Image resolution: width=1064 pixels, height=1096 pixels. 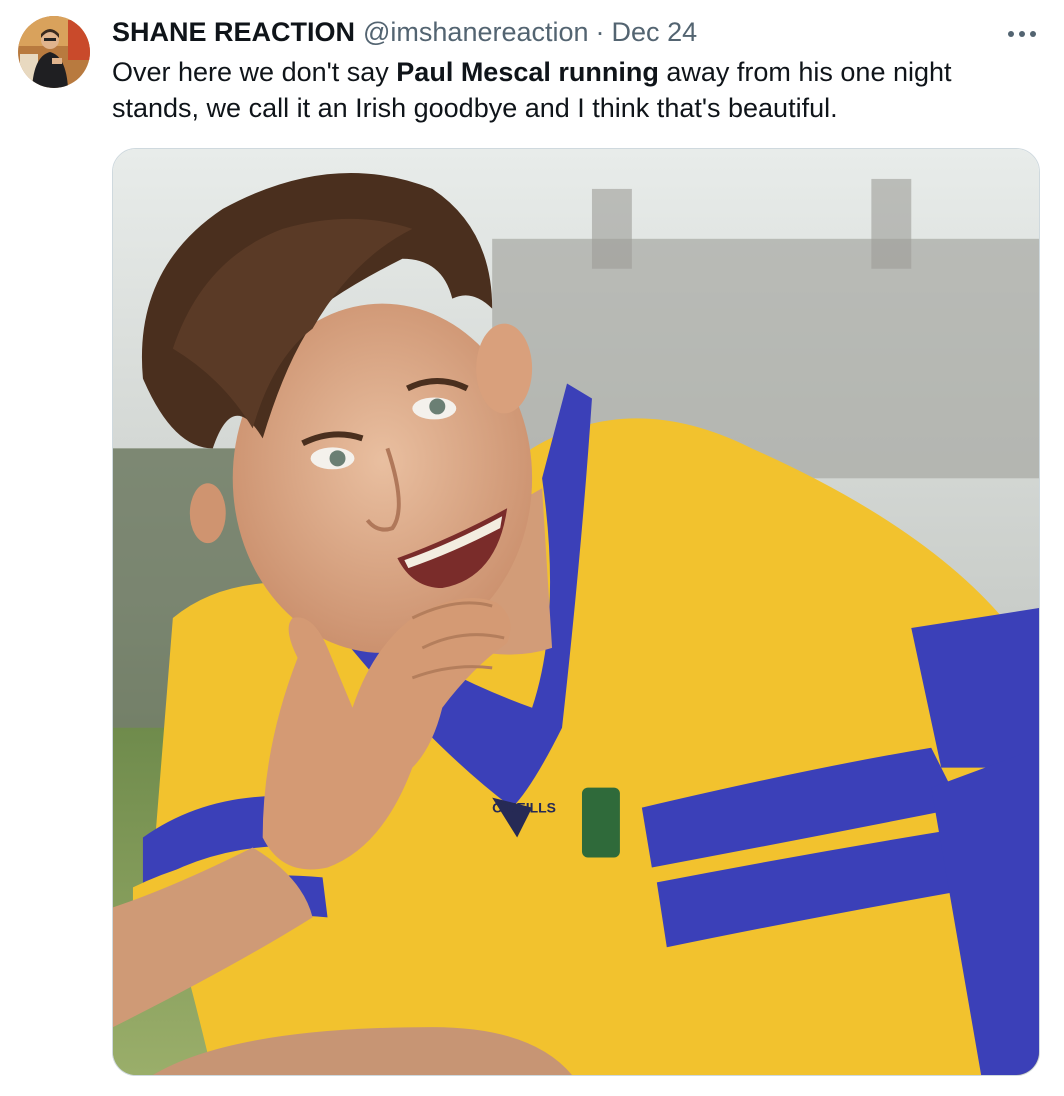 I want to click on author-handle: @imshanereaction, so click(x=476, y=32).